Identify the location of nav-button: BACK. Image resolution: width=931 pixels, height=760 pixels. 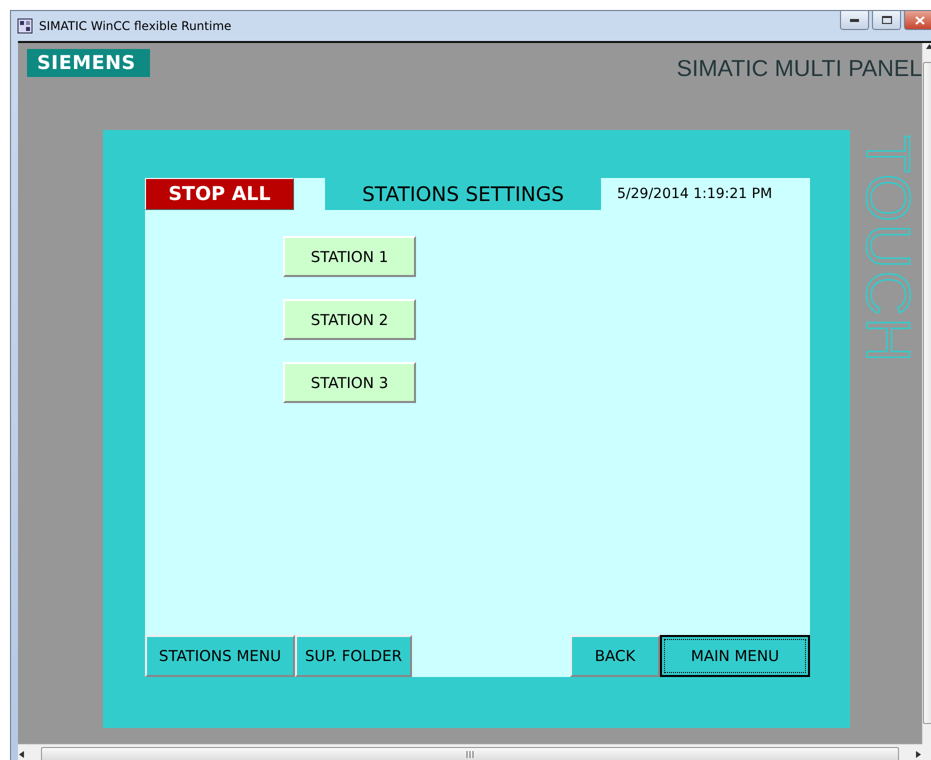
(615, 656).